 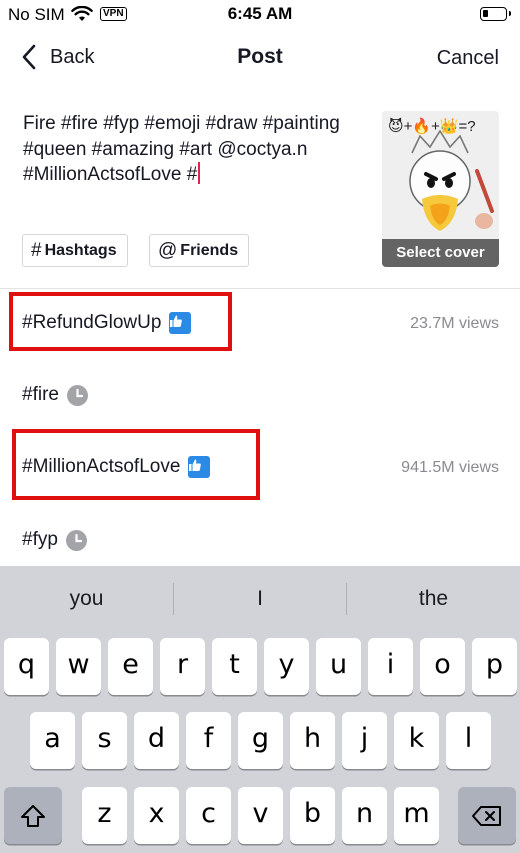 What do you see at coordinates (440, 253) in the screenshot?
I see `select-cover-button: Select cover` at bounding box center [440, 253].